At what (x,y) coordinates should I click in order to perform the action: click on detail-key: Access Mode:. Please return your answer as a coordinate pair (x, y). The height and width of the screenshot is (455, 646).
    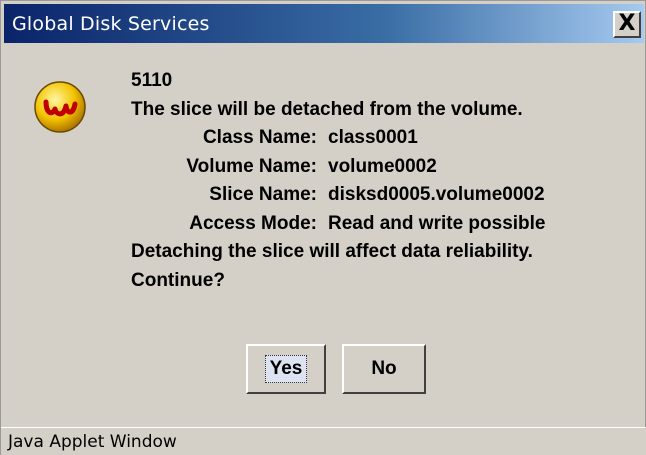
    Looking at the image, I should click on (253, 223).